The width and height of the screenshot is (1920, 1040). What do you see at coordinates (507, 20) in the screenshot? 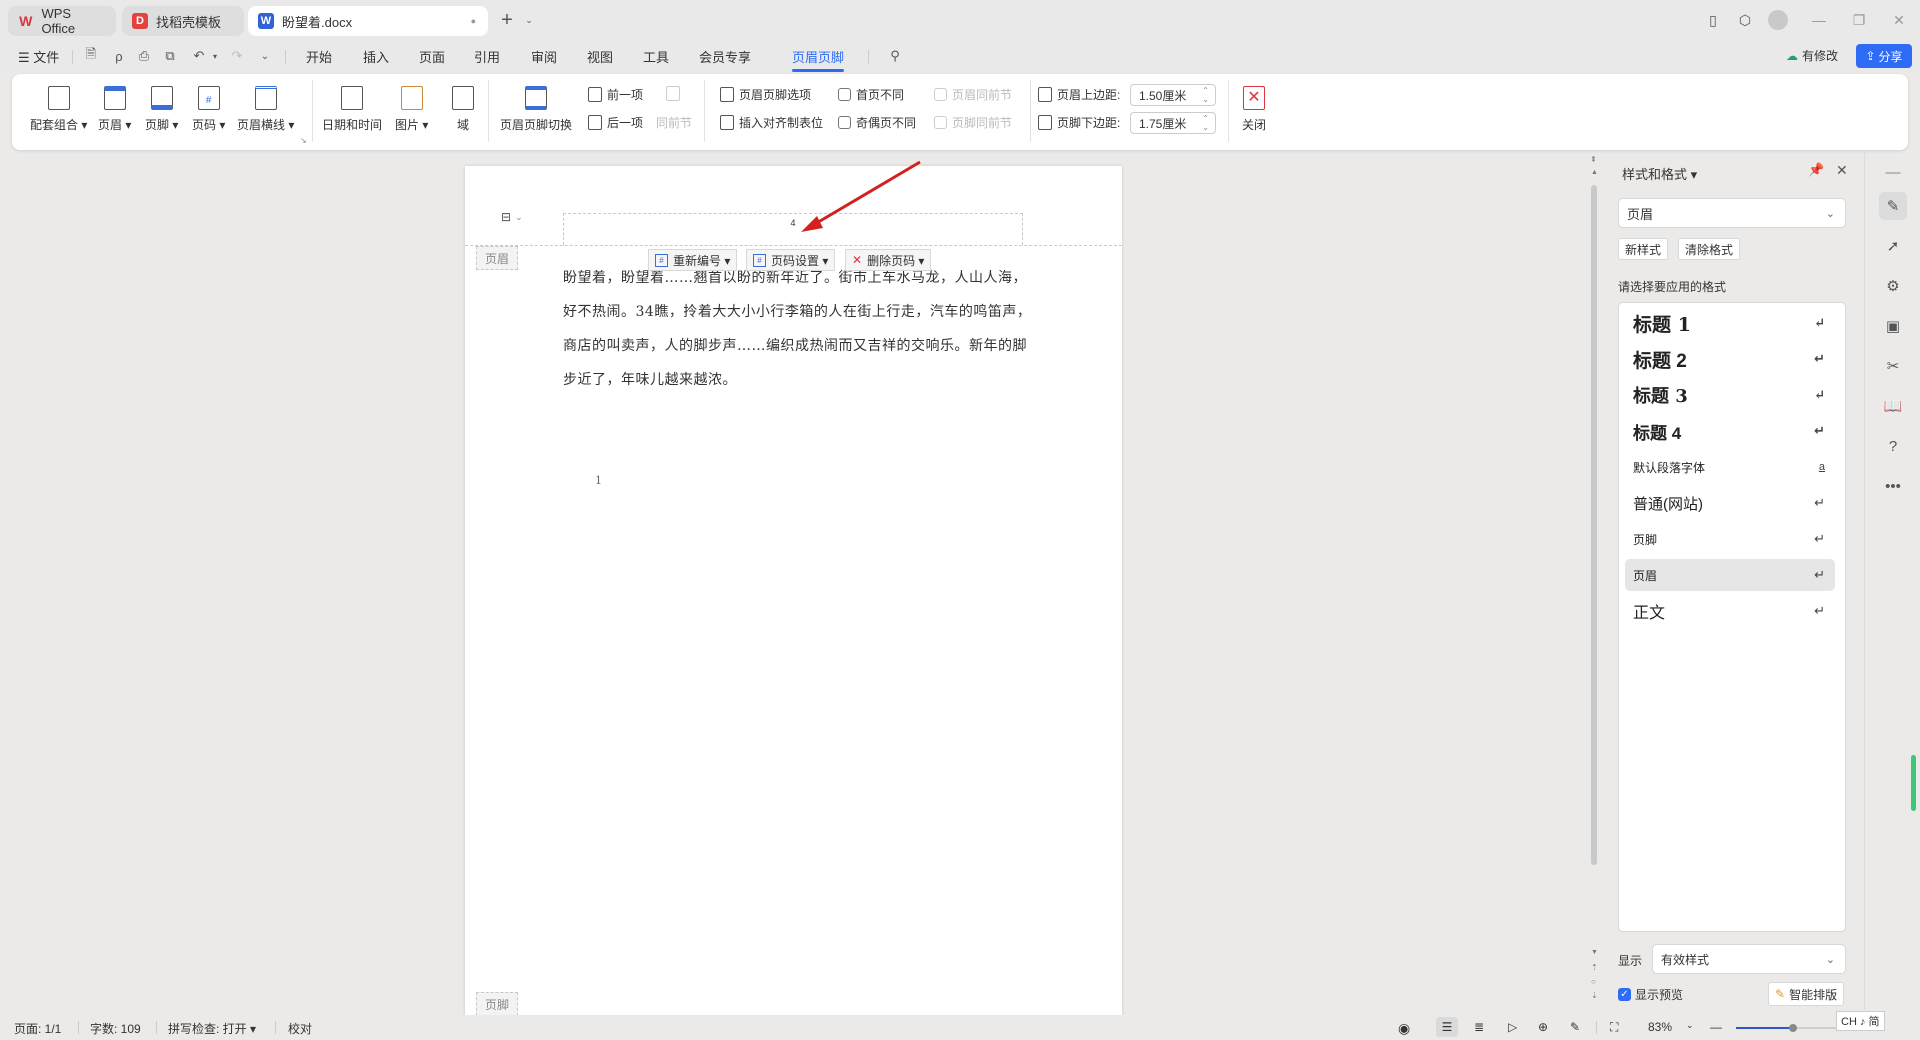
I see `new-tab-button: +` at bounding box center [507, 20].